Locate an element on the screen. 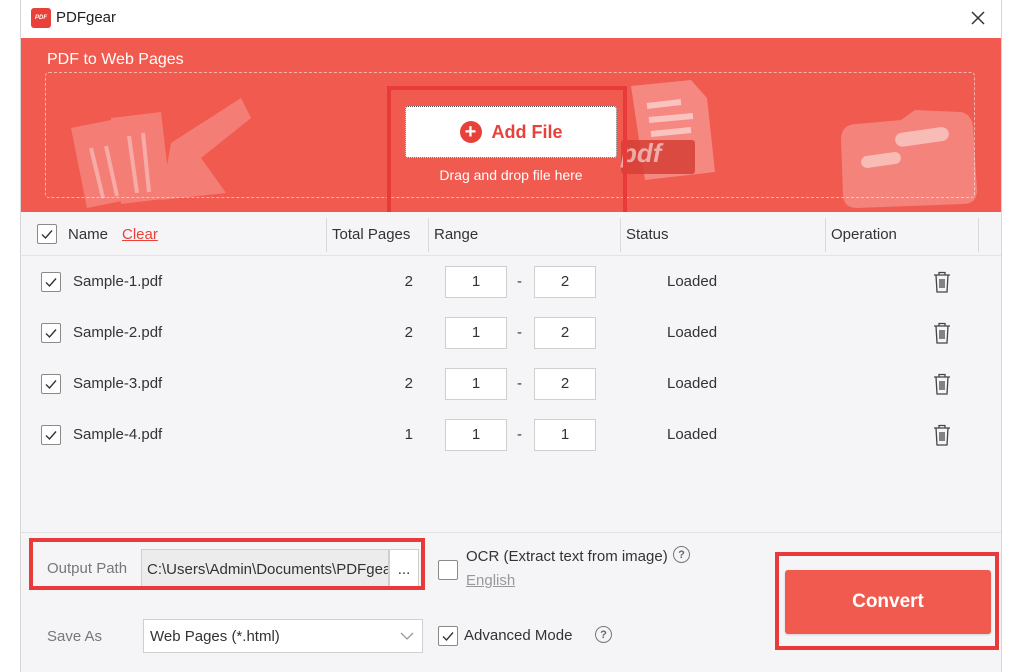  table-row: Sample-4.pdf 1 1 - 1 Loaded is located at coordinates (511, 434).